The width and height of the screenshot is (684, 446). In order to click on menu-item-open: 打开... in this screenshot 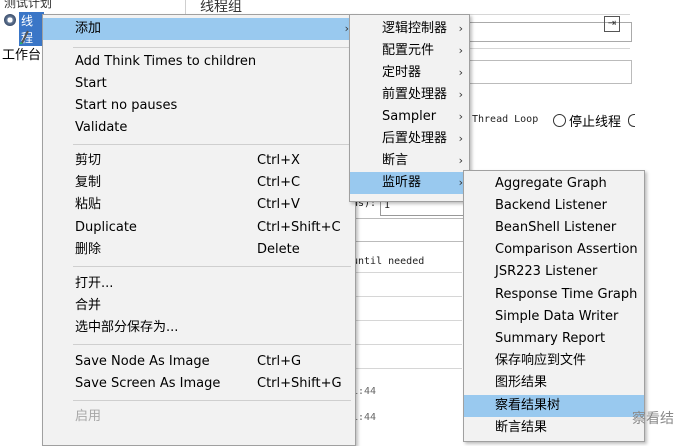, I will do `click(199, 284)`.